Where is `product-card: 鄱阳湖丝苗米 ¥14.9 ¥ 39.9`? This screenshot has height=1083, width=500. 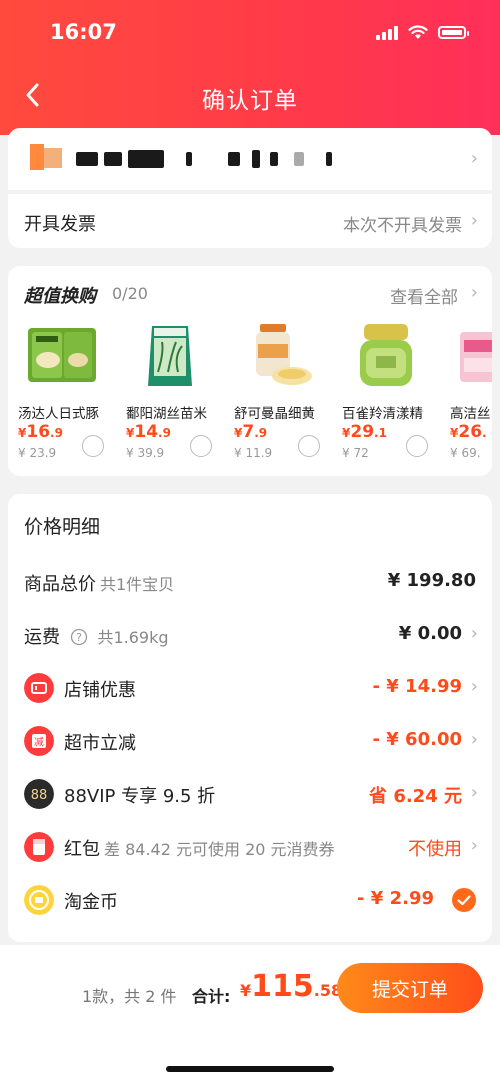 product-card: 鄱阳湖丝苗米 ¥14.9 ¥ 39.9 is located at coordinates (170, 394).